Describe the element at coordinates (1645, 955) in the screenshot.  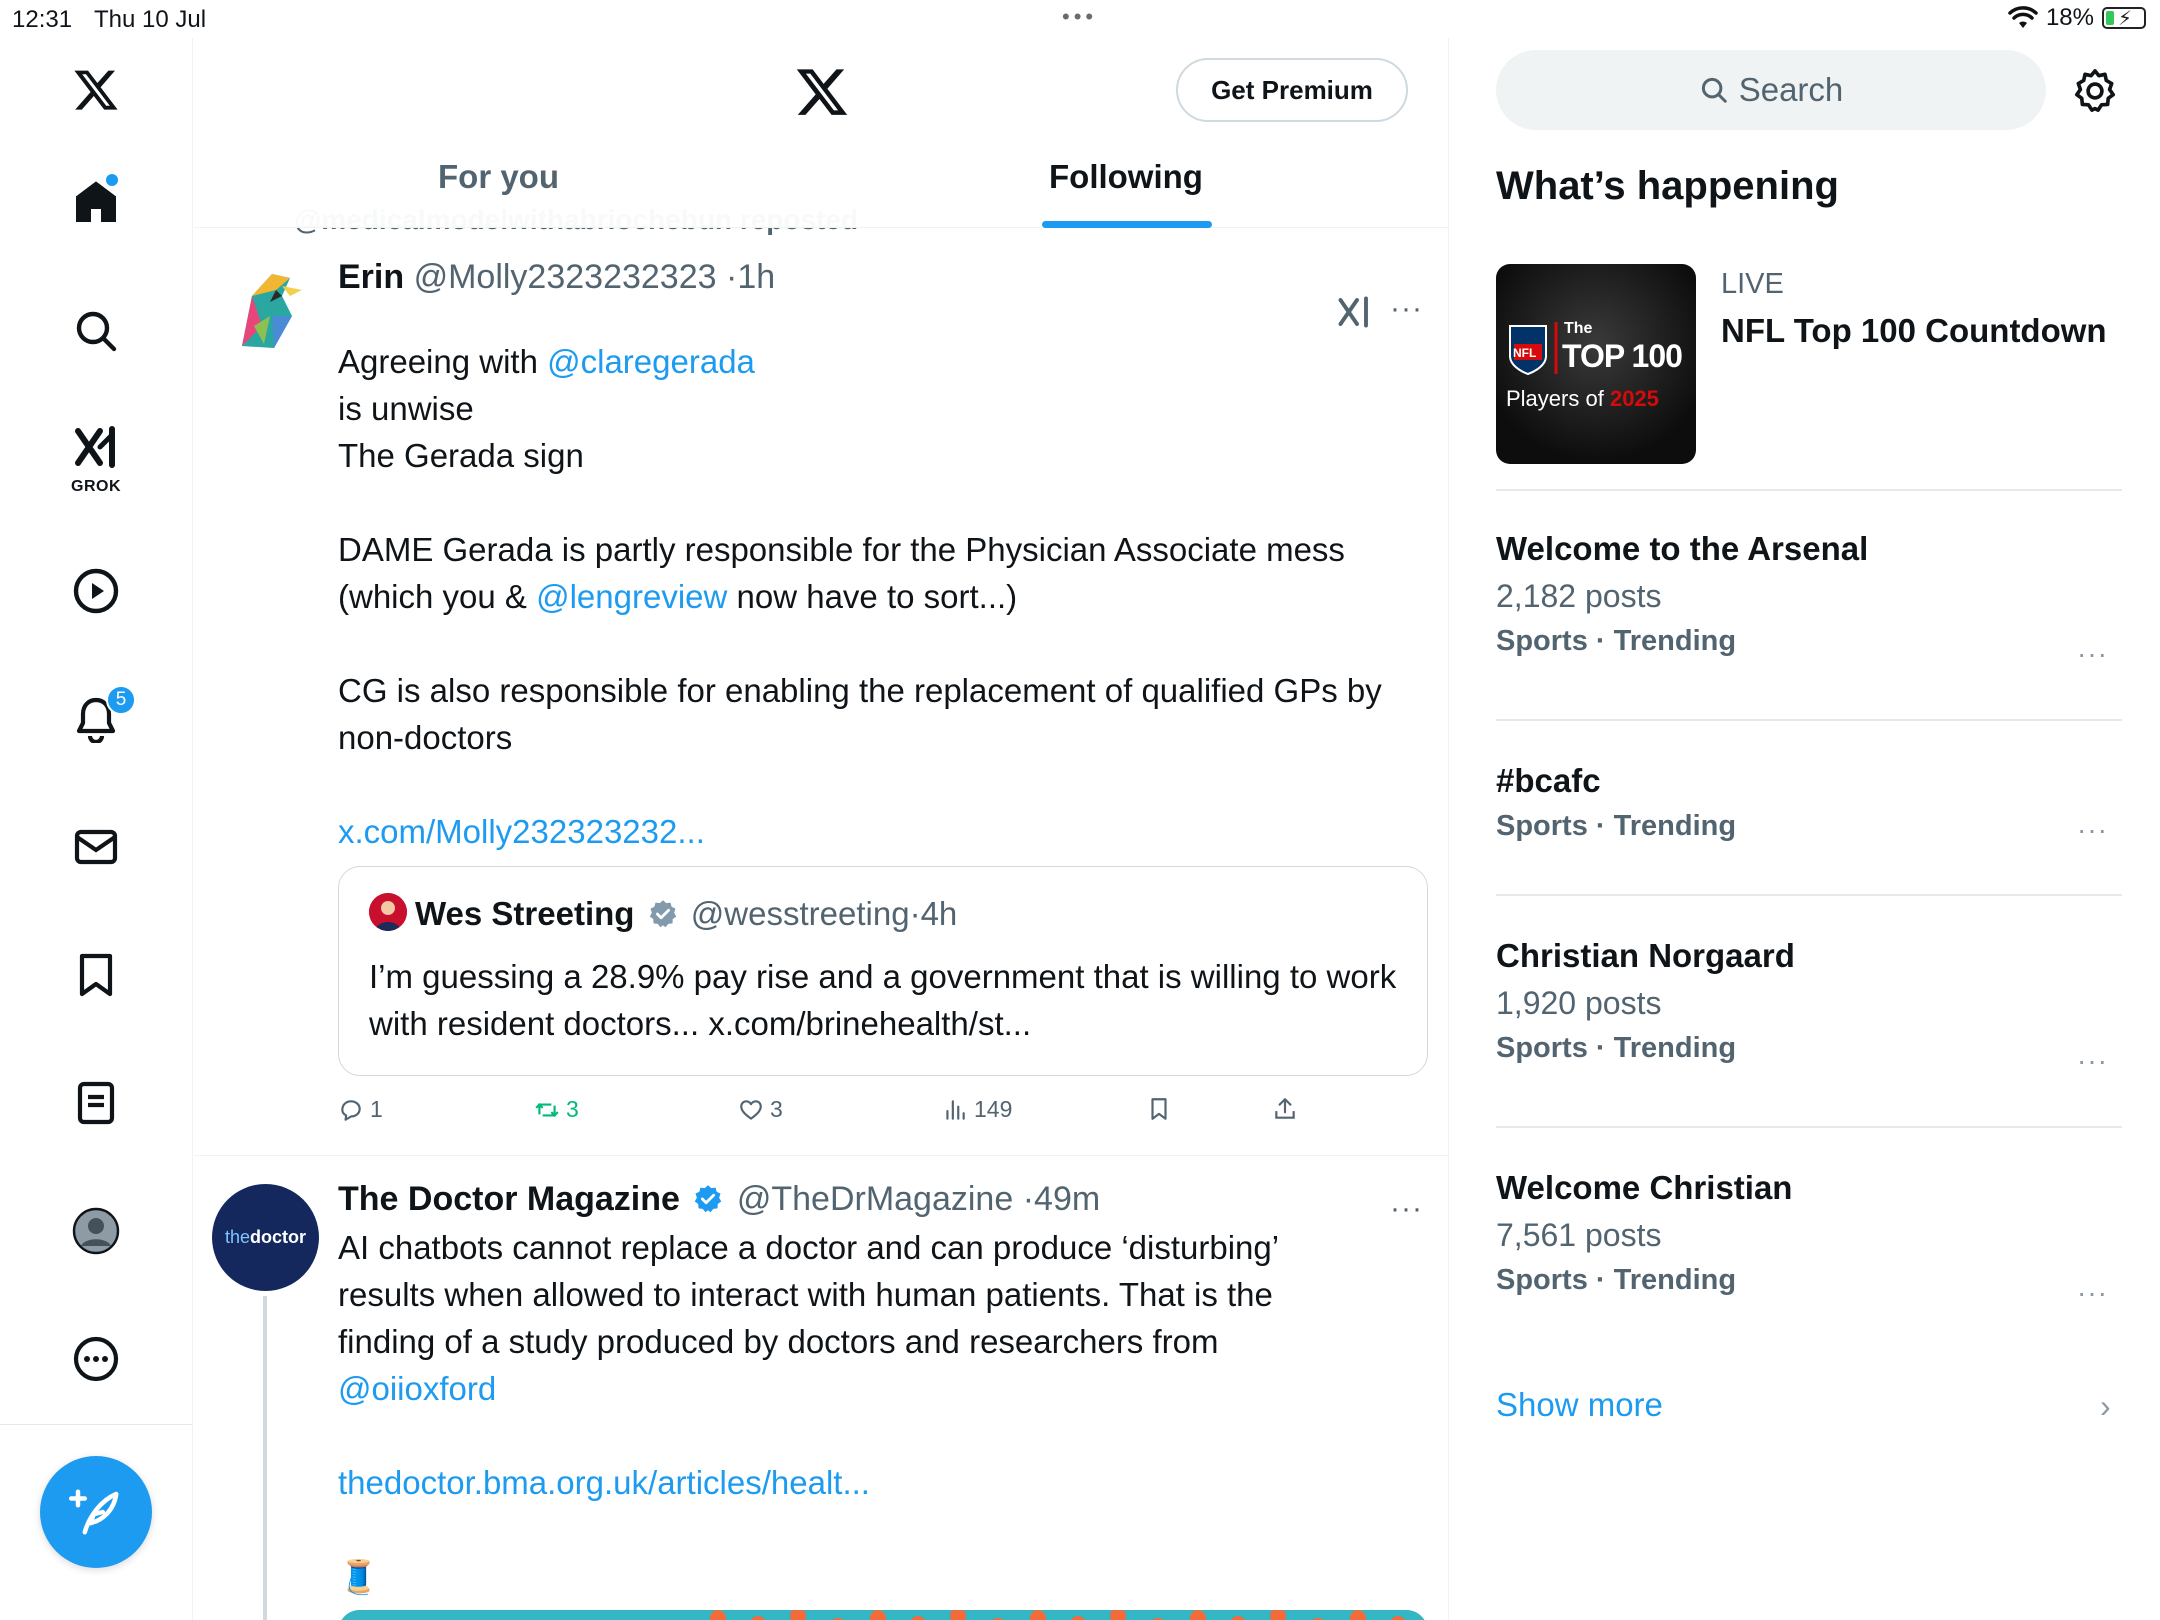
I see `trend-title: Christian Norgaard` at that location.